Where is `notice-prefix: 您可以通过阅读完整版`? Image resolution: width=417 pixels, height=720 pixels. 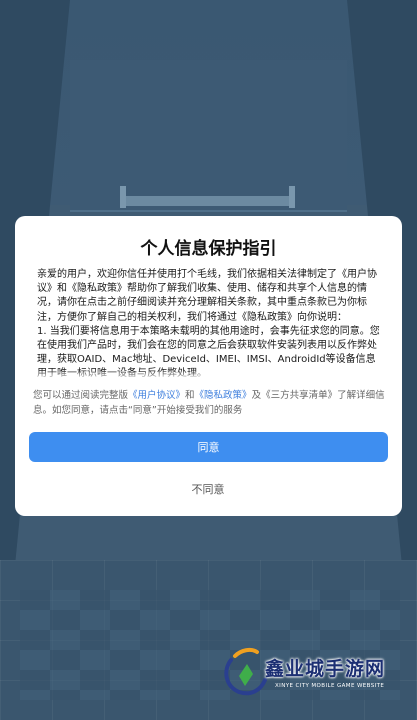 notice-prefix: 您可以通过阅读完整版 is located at coordinates (81, 395).